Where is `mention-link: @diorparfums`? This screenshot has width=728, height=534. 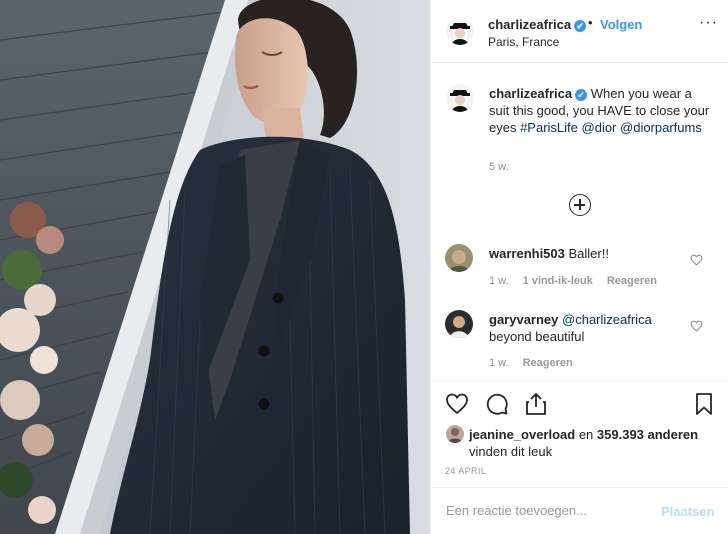 mention-link: @diorparfums is located at coordinates (661, 127).